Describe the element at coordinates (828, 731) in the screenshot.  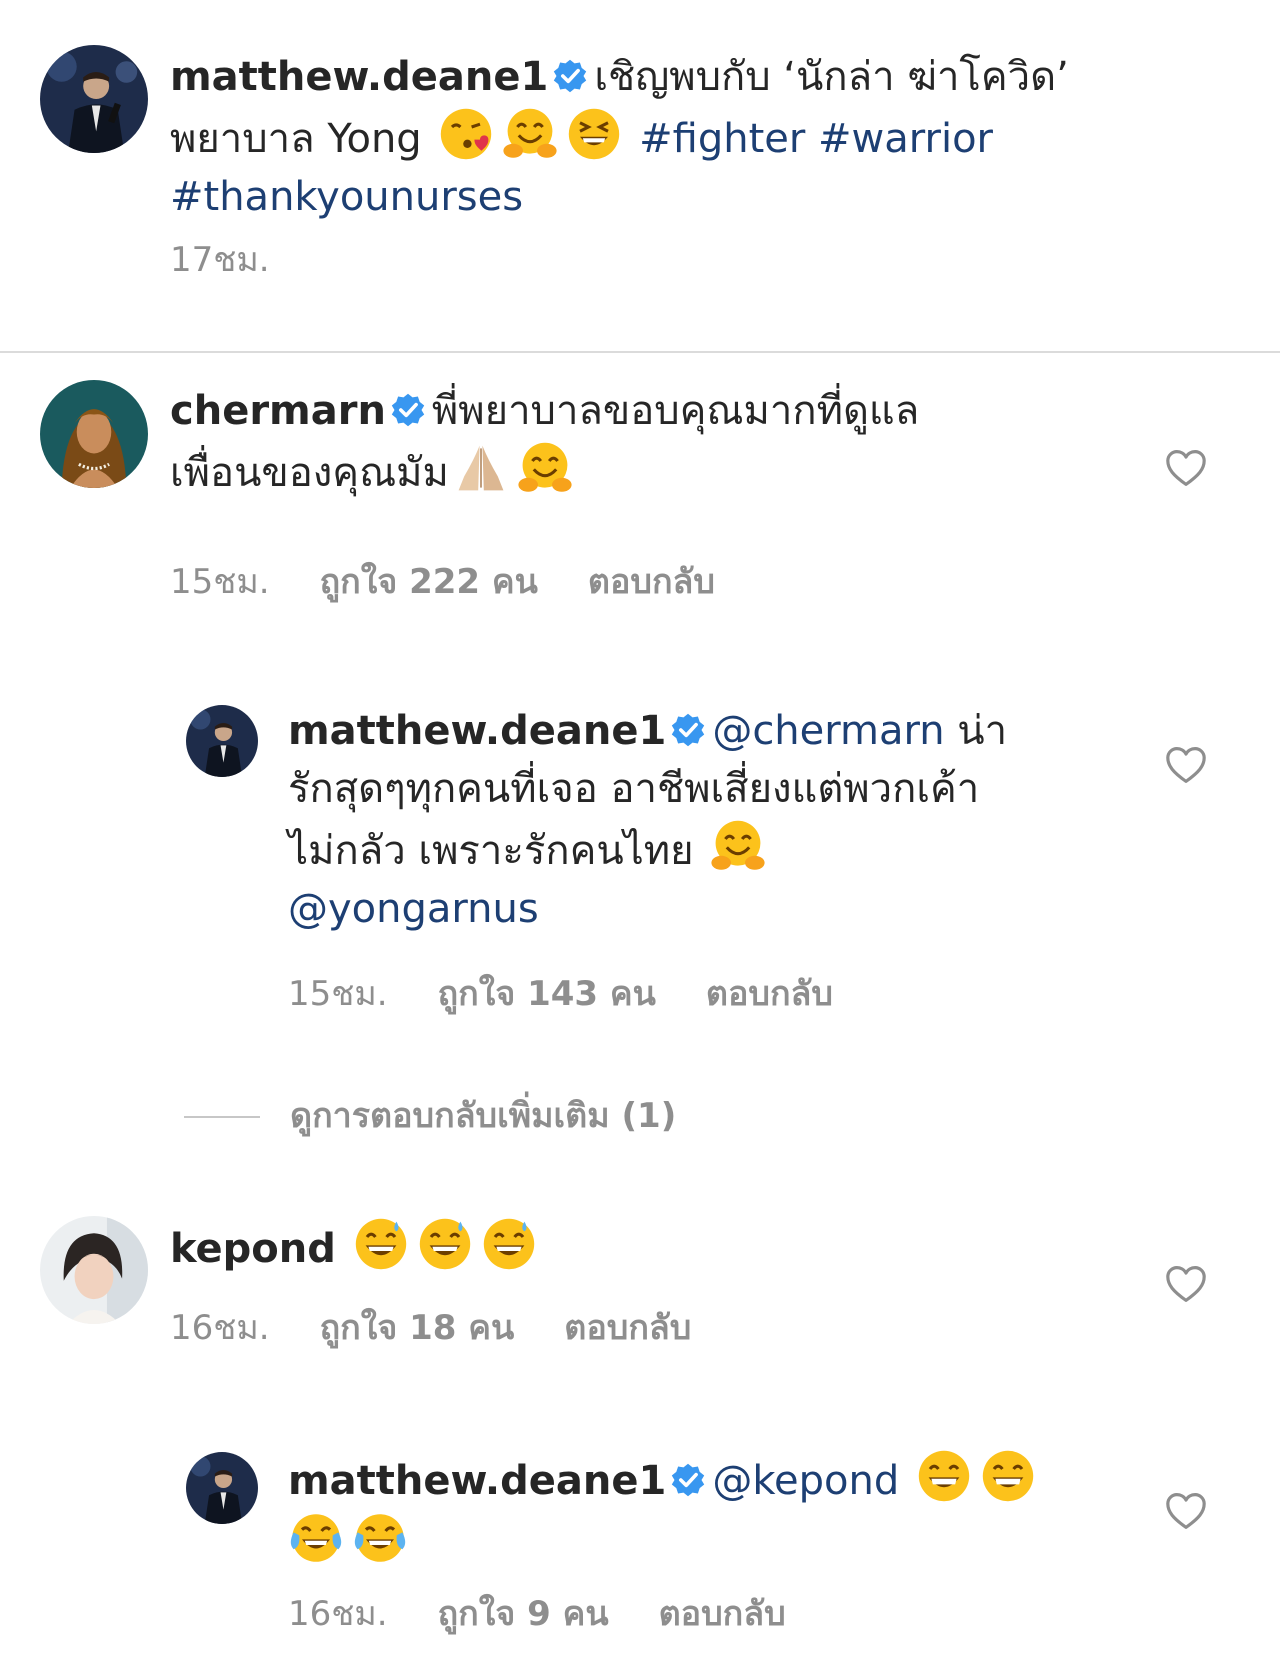
I see `mention-chermarn: @chermarn` at that location.